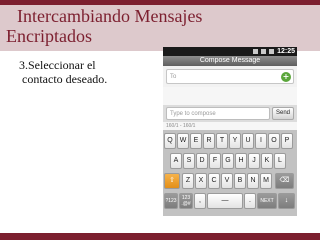 The image size is (320, 240). Describe the element at coordinates (171, 201) in the screenshot. I see `symbols-key: ?123` at that location.